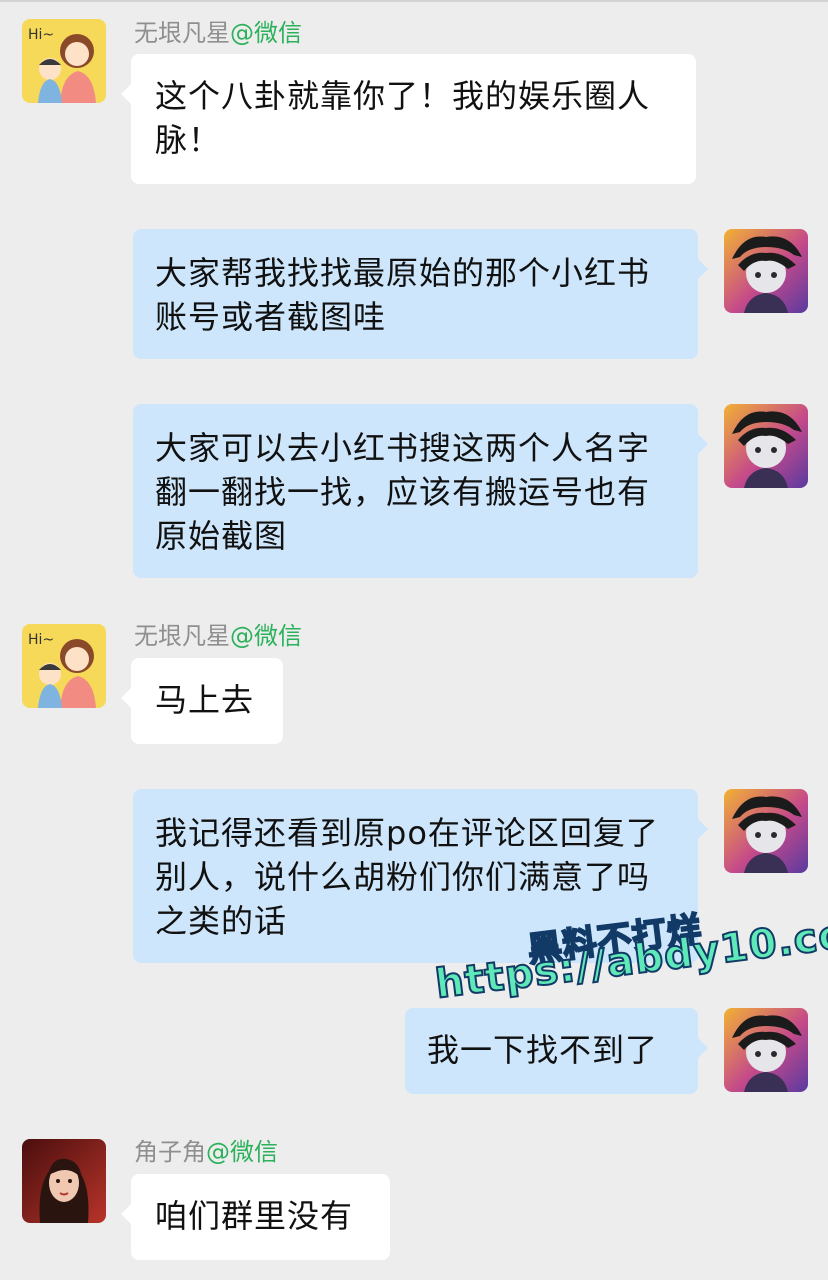 The height and width of the screenshot is (1280, 828). I want to click on message-bubble: 大家可以去小红书搜这两个人名字翻一翻找一找，应该有搬运号也有原始截图, so click(420, 491).